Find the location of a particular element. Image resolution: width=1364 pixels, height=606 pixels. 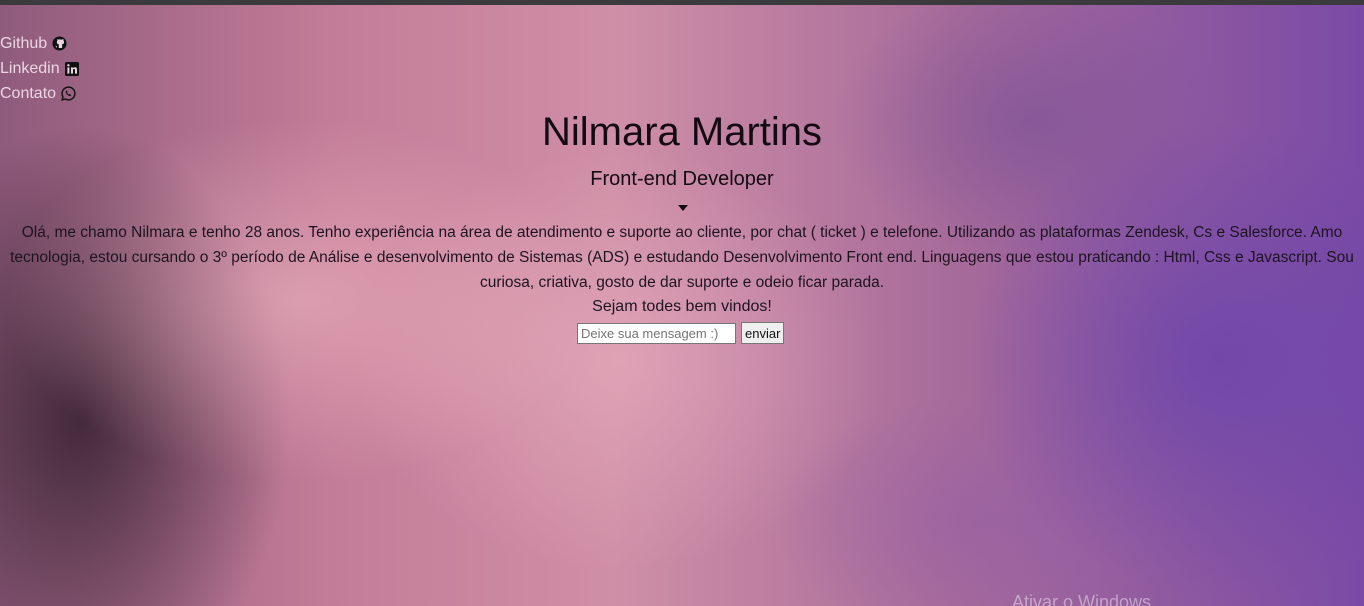

caret-down-icon is located at coordinates (683, 208).